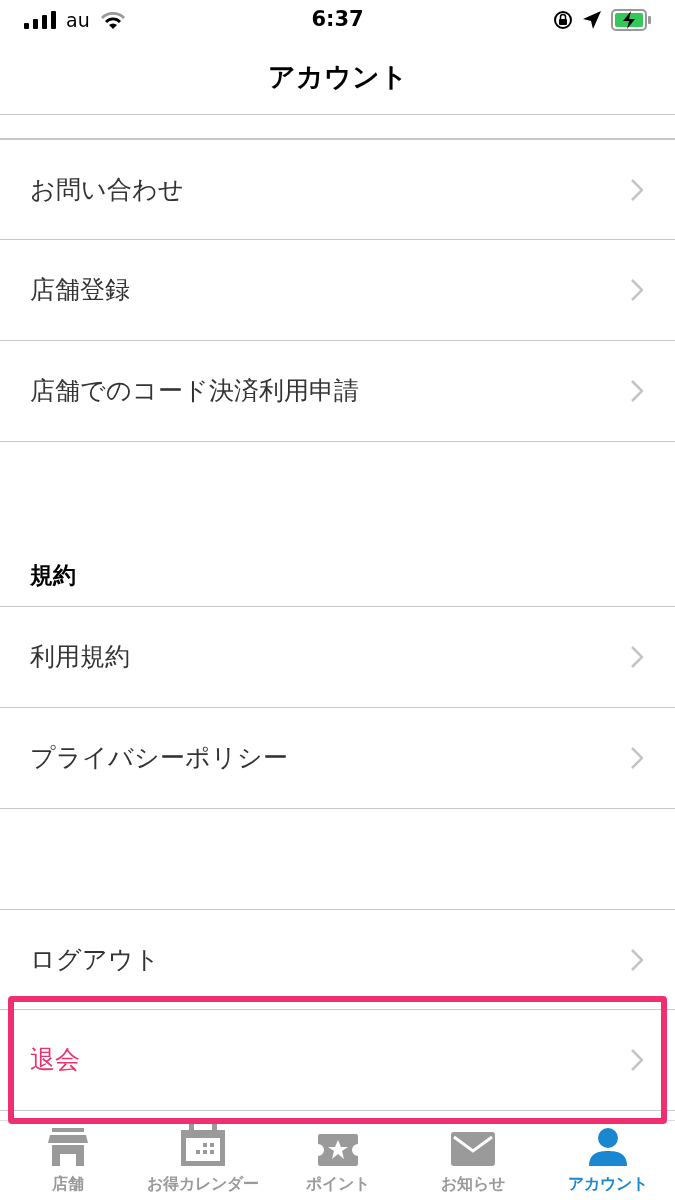  I want to click on tab-bar-item: アカウント, so click(607, 1160).